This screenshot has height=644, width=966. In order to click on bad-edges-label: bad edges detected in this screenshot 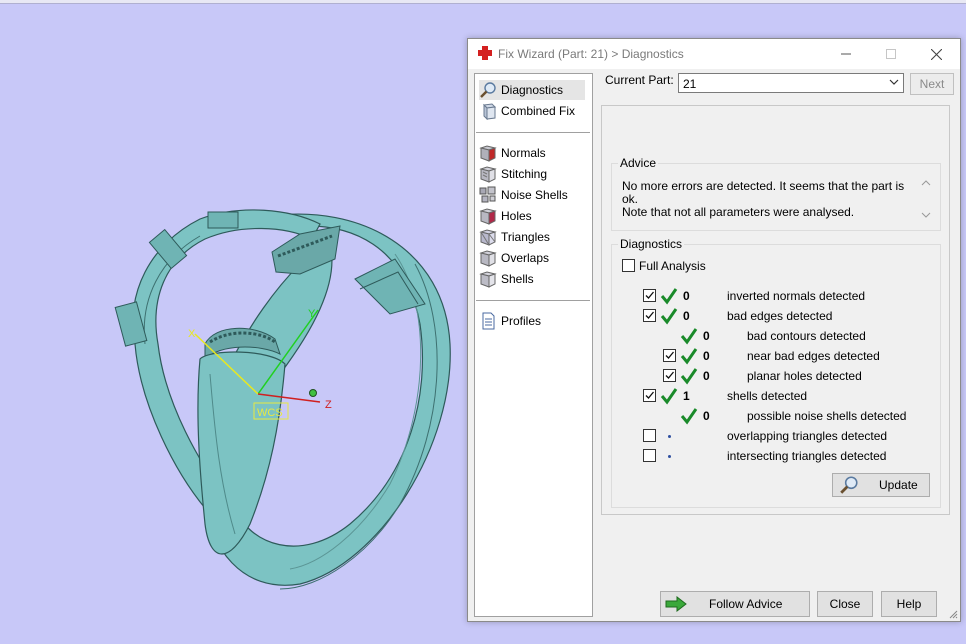, I will do `click(780, 316)`.